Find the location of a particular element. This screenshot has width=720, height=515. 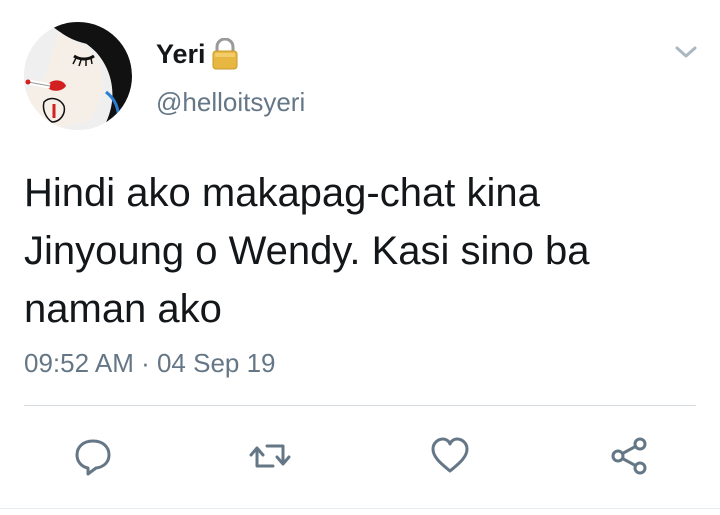

lock-icon is located at coordinates (225, 53).